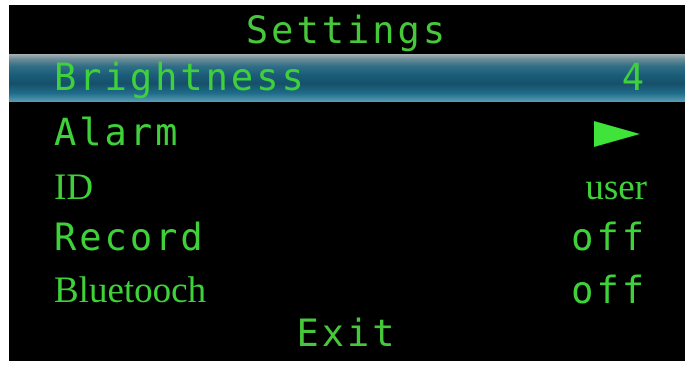 The width and height of the screenshot is (688, 367). What do you see at coordinates (347, 291) in the screenshot?
I see `menu-item-bluetooch: Bluetooch off` at bounding box center [347, 291].